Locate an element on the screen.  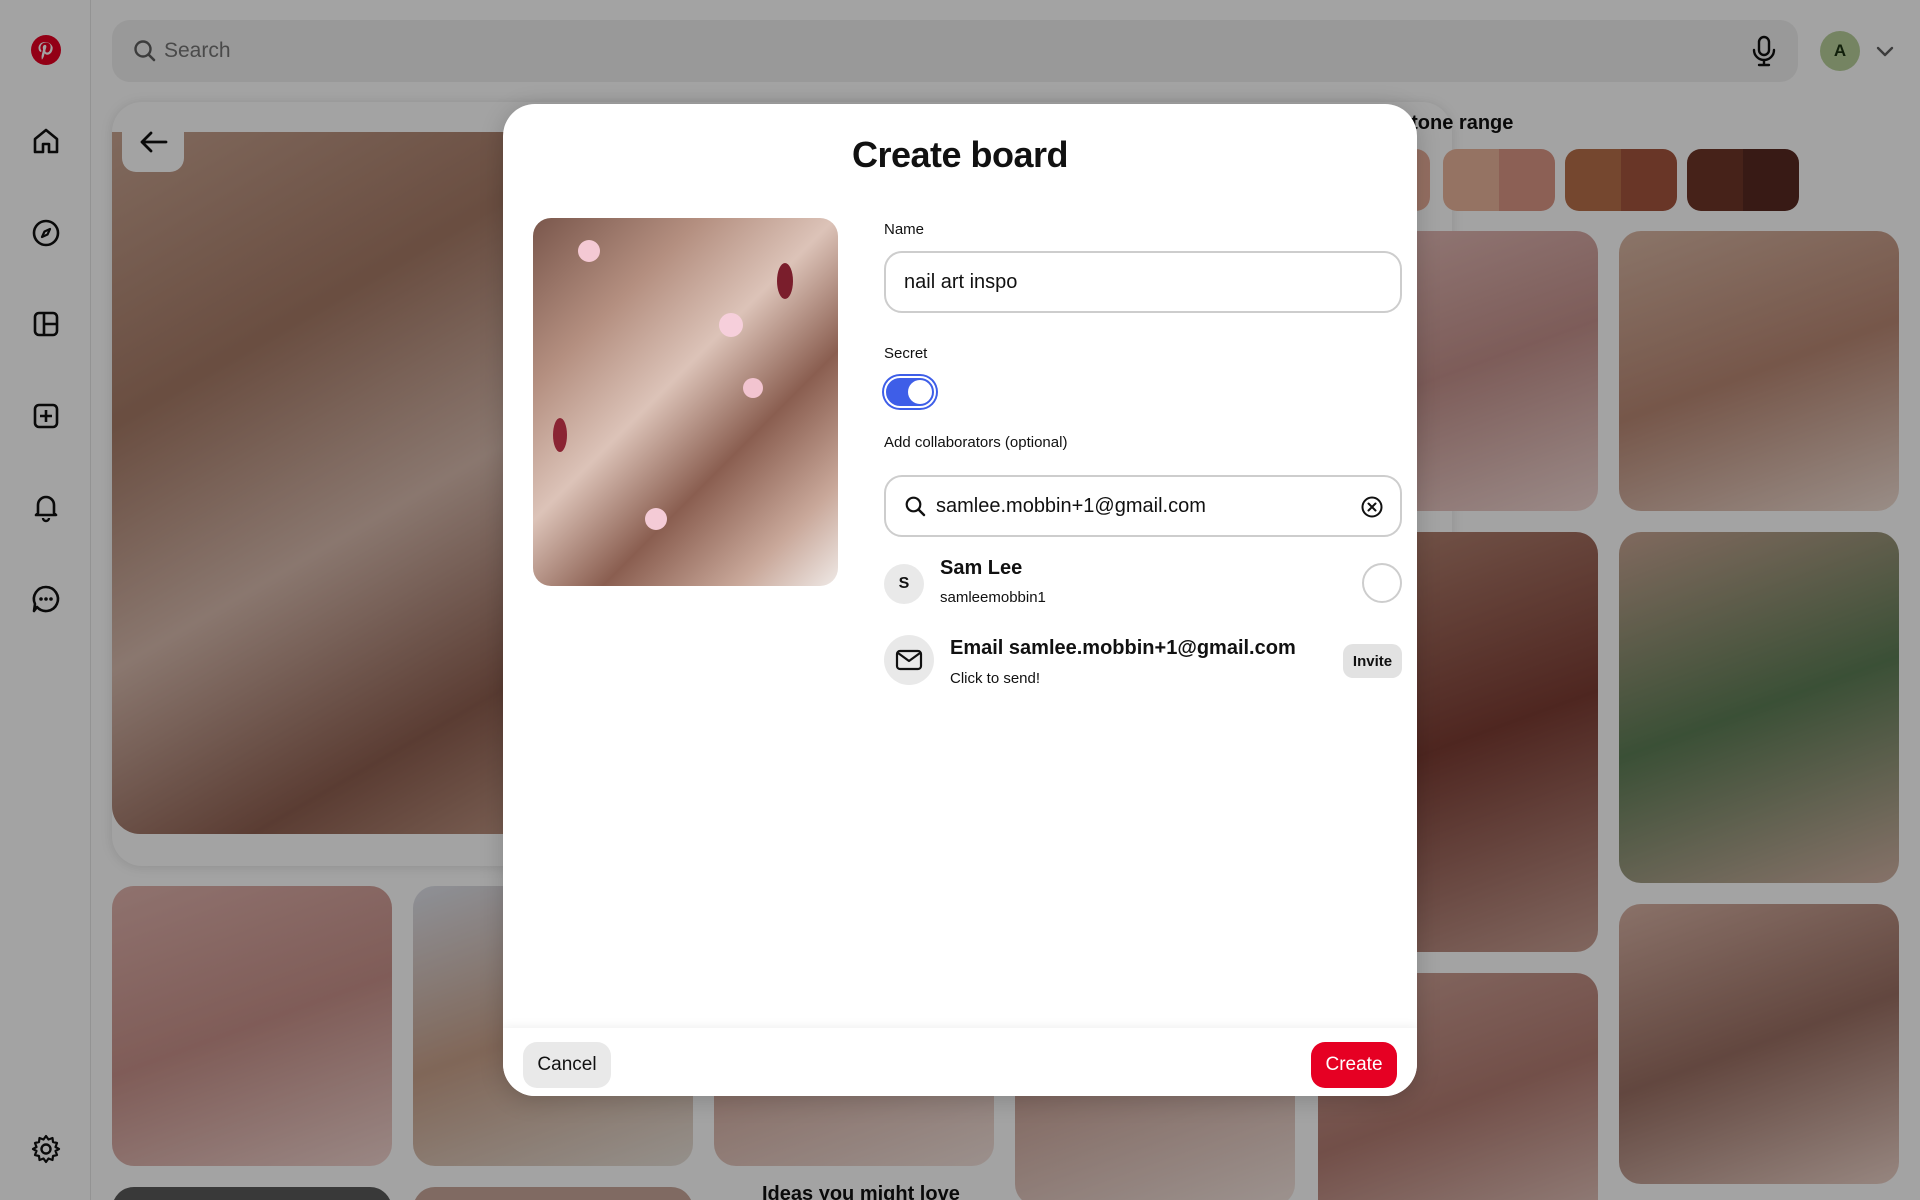
collaborator-name: Sam Lee is located at coordinates (981, 568).